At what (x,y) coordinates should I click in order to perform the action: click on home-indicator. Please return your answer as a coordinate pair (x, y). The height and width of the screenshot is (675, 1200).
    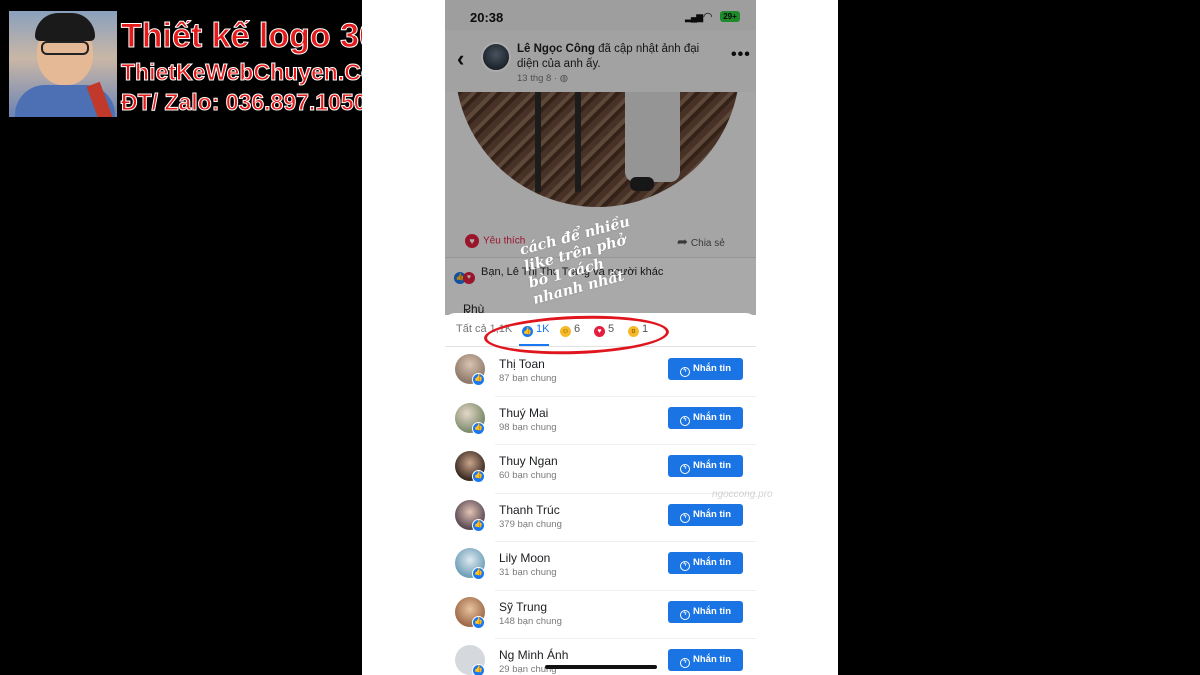
    Looking at the image, I should click on (601, 667).